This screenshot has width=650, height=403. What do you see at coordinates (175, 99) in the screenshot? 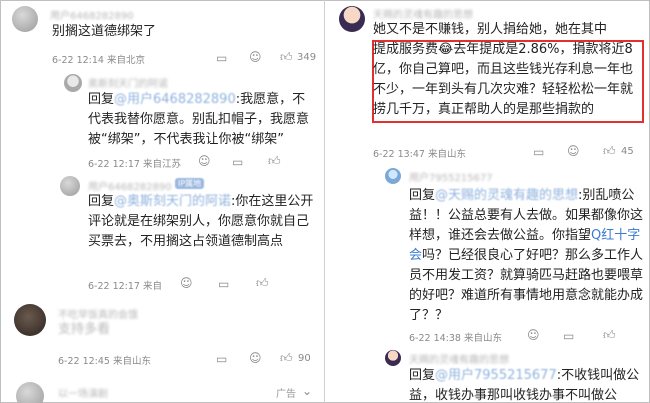
I see `reply-mention: @用户6468282890` at bounding box center [175, 99].